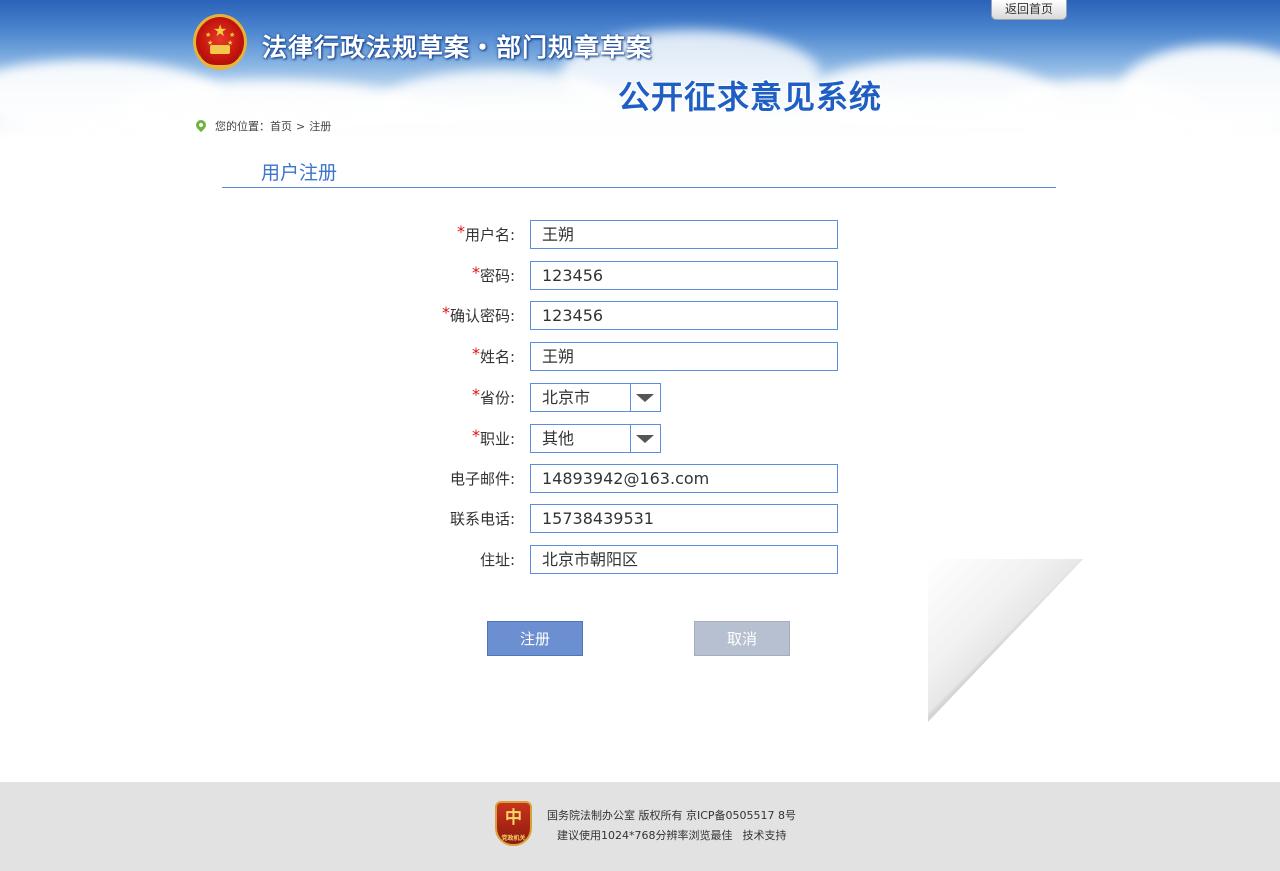 The image size is (1280, 871). I want to click on form-title: 用户注册, so click(299, 173).